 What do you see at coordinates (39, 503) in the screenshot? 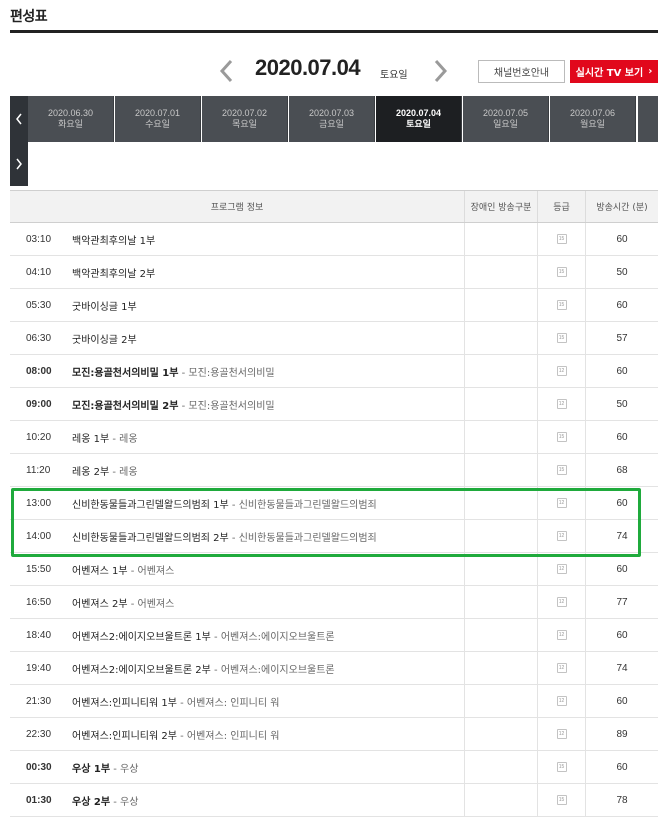
I see `program-time: 13:00` at bounding box center [39, 503].